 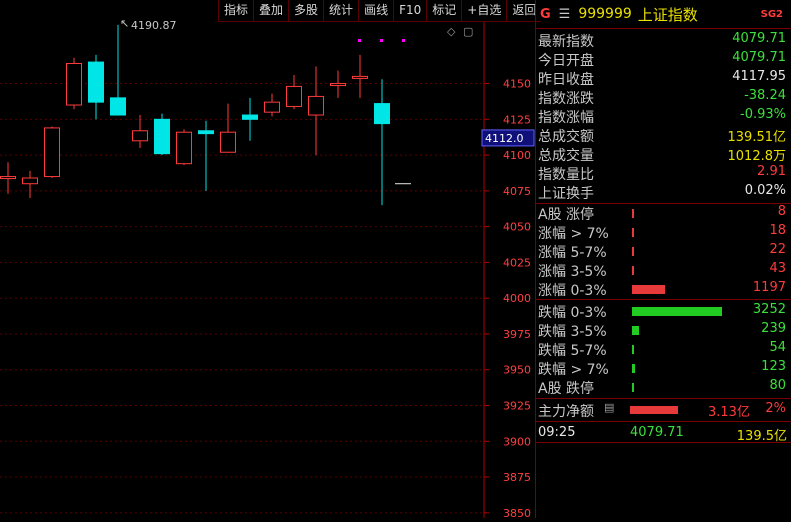 I want to click on breadth-up-label: 涨幅 0-3%, so click(x=572, y=291).